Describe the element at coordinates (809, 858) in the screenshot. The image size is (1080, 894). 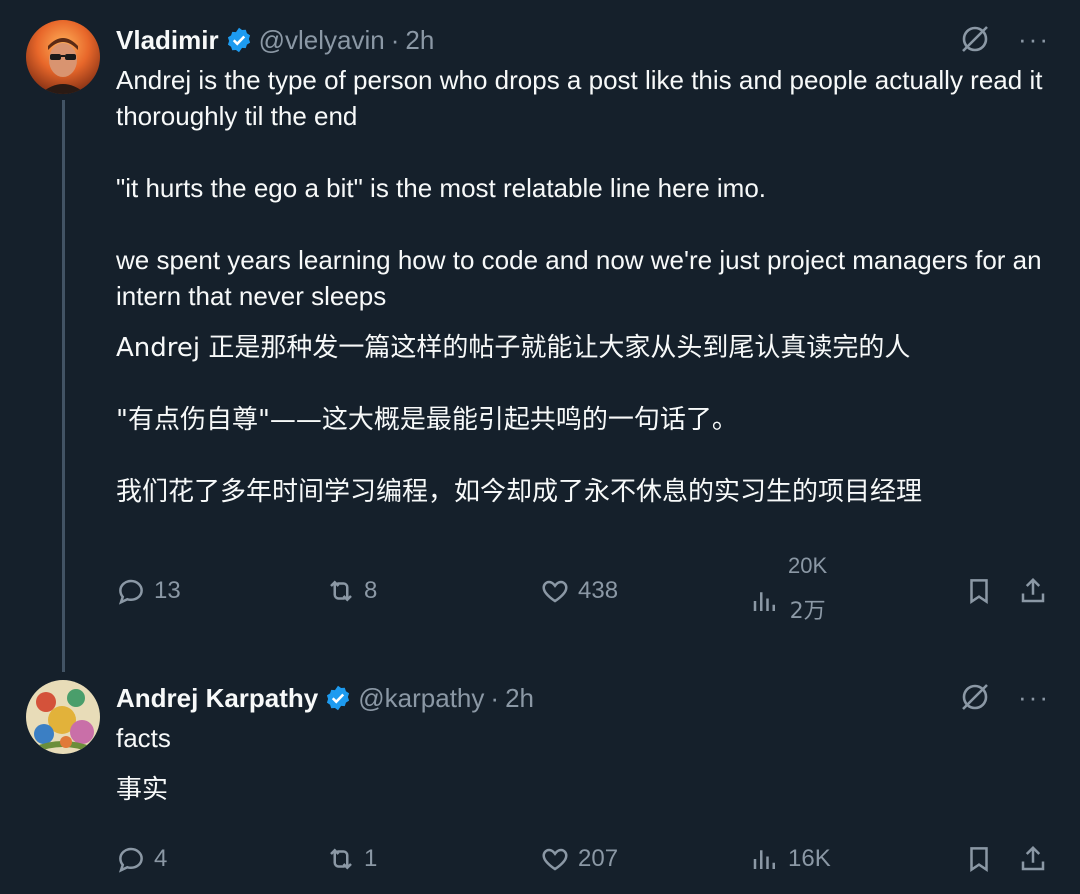
I see `view-count: 16K` at that location.